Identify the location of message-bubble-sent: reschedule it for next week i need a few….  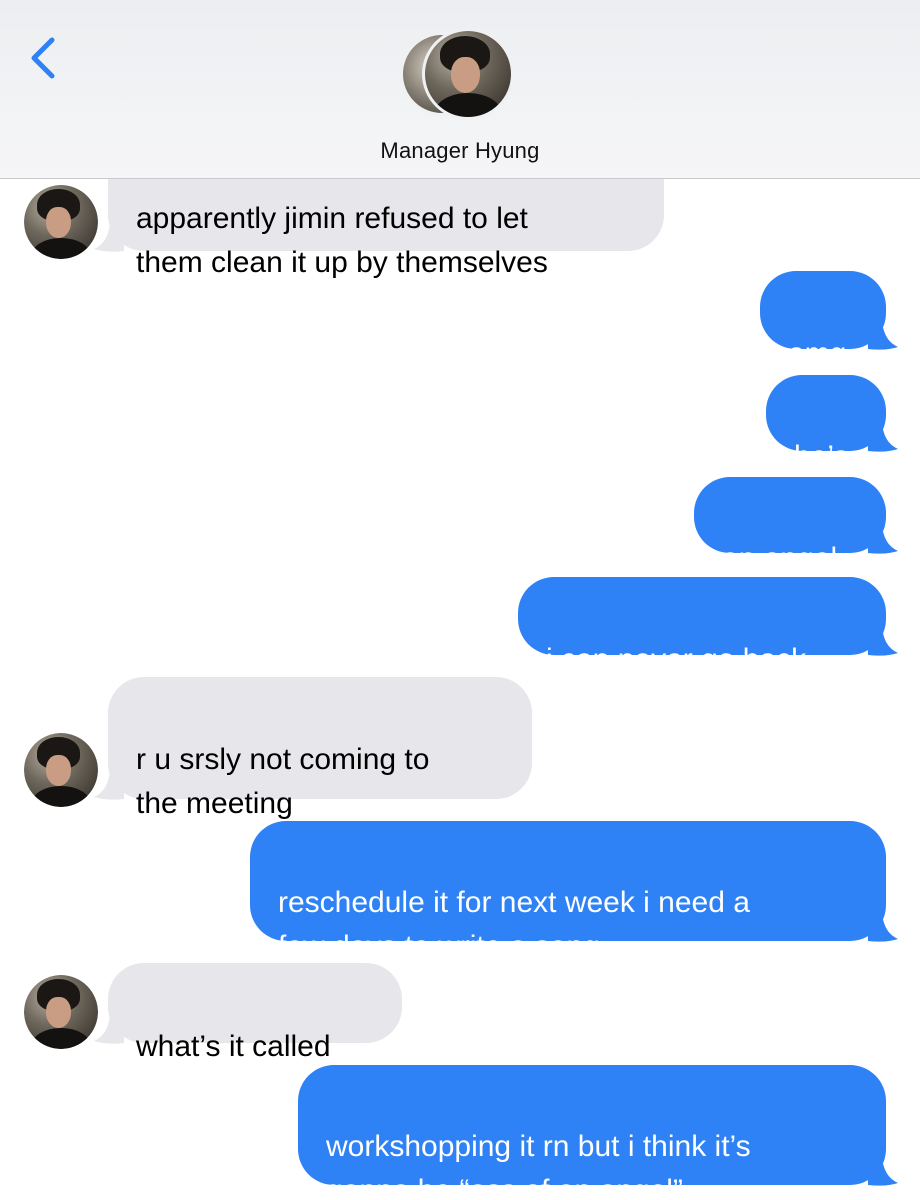
(568, 892).